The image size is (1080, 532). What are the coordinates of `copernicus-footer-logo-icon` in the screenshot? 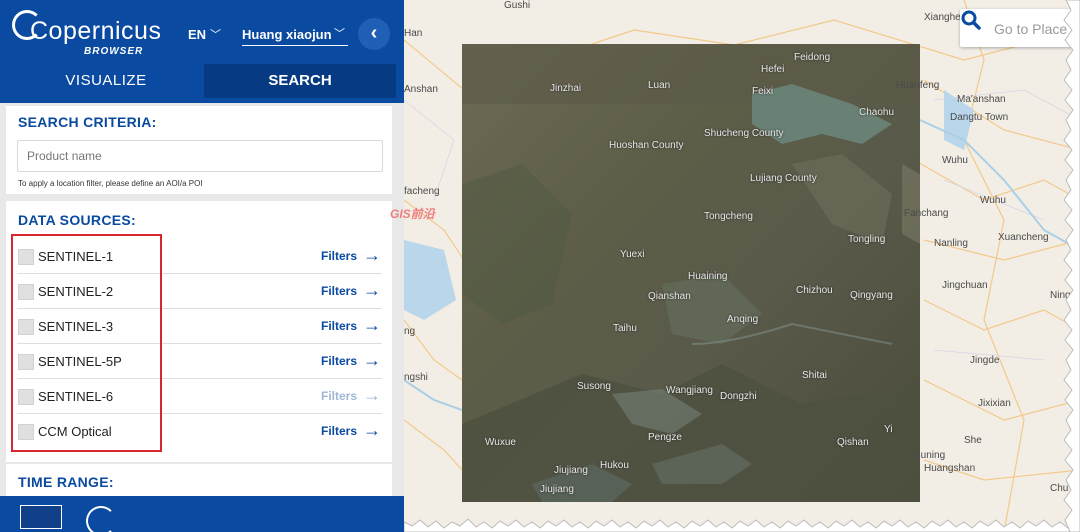 It's located at (101, 519).